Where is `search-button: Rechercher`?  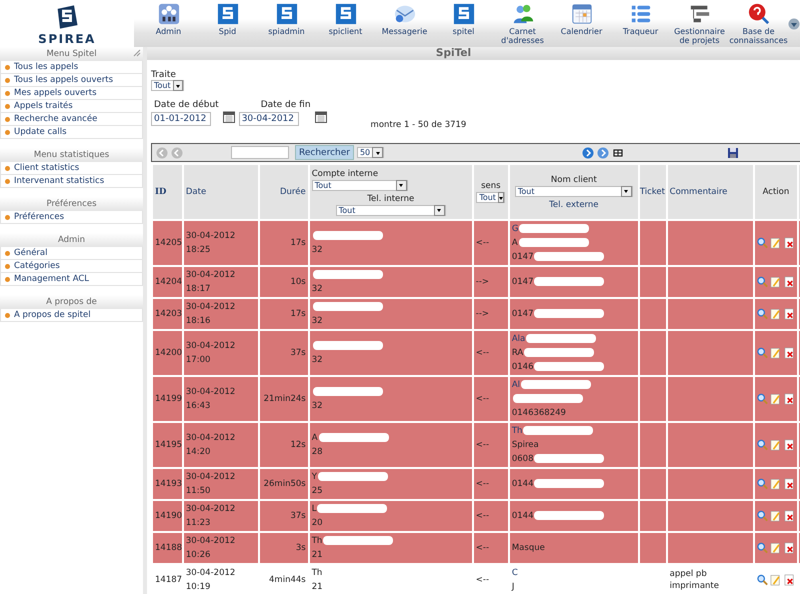 search-button: Rechercher is located at coordinates (324, 152).